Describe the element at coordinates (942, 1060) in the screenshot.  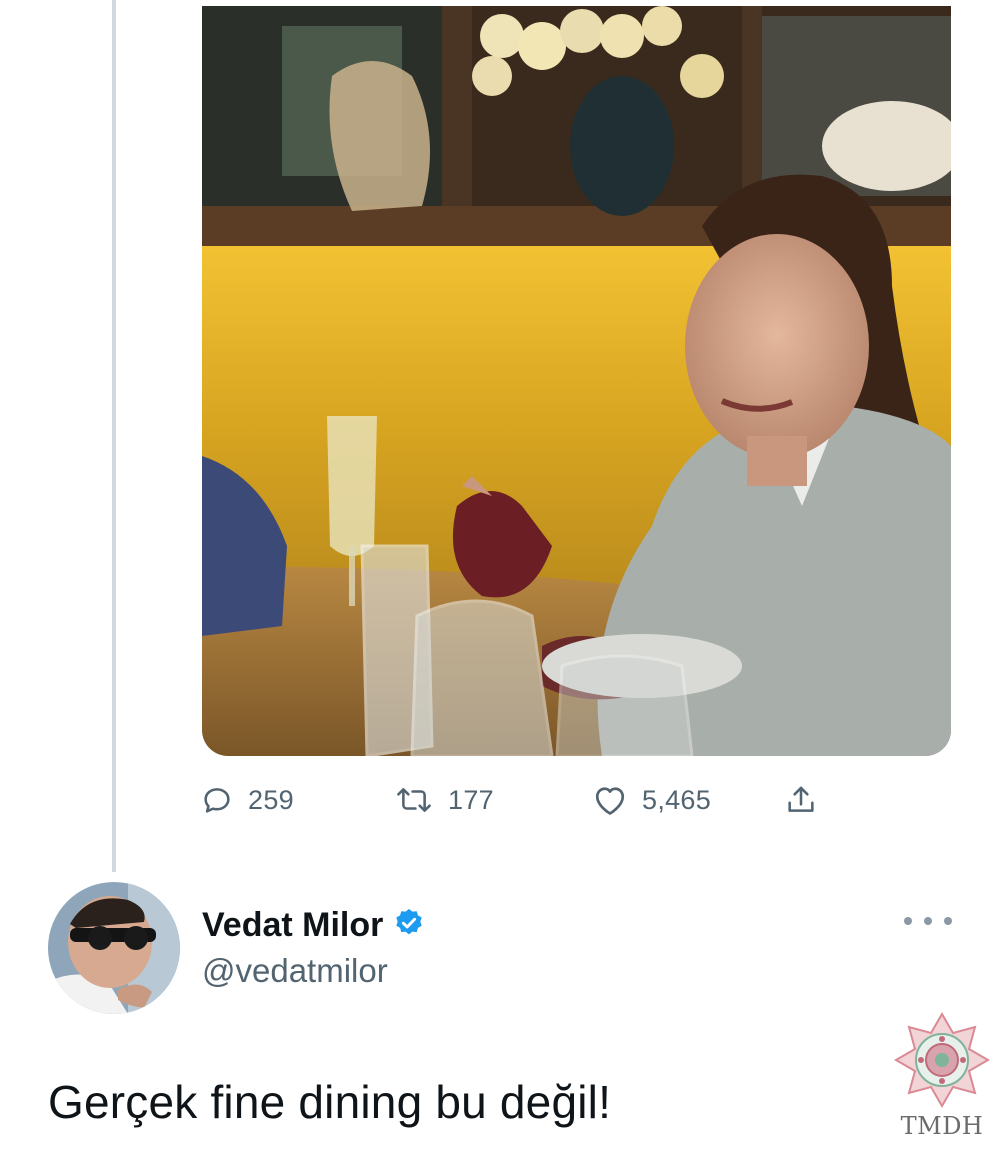
I see `tmdh-logo-icon` at that location.